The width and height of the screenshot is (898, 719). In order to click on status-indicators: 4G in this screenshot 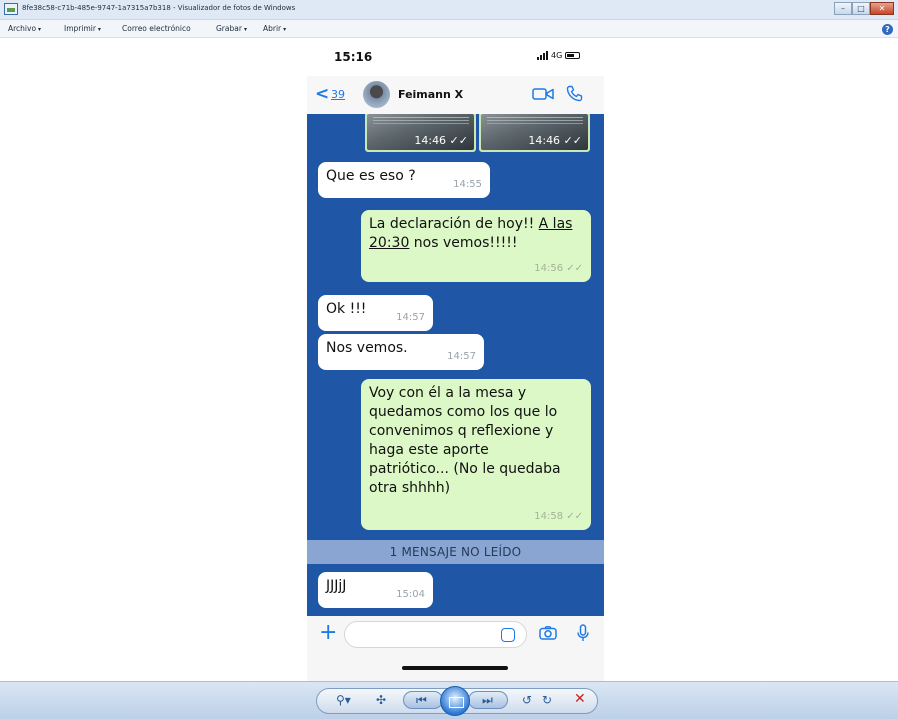, I will do `click(559, 55)`.